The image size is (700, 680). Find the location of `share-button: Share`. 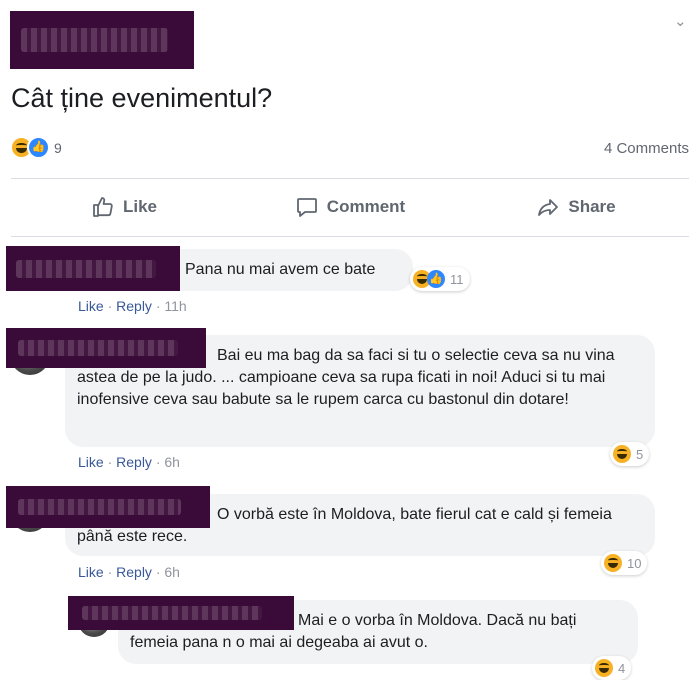

share-button: Share is located at coordinates (576, 207).